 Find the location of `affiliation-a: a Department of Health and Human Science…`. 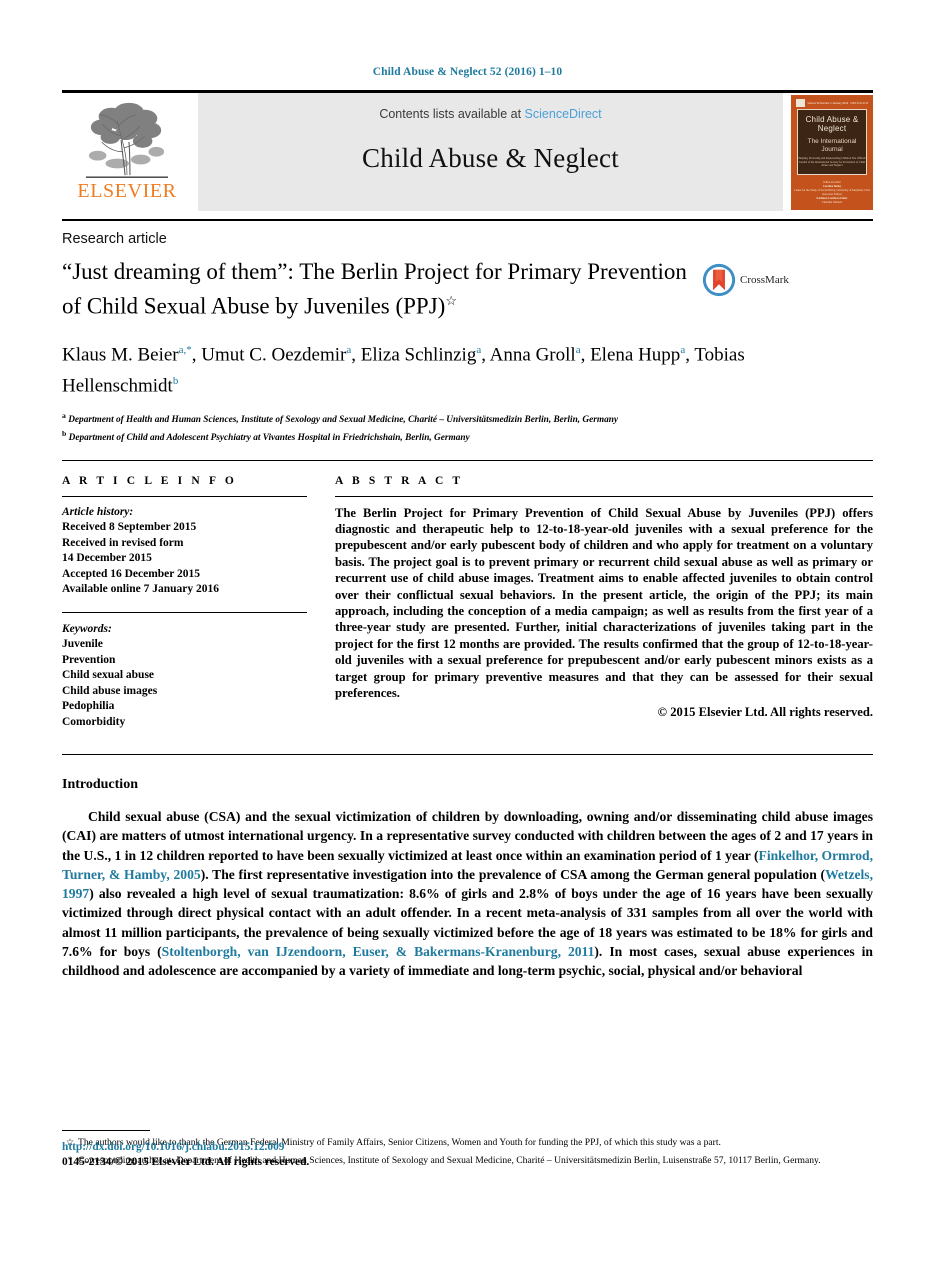

affiliation-a: a Department of Health and Human Science… is located at coordinates (442, 418).